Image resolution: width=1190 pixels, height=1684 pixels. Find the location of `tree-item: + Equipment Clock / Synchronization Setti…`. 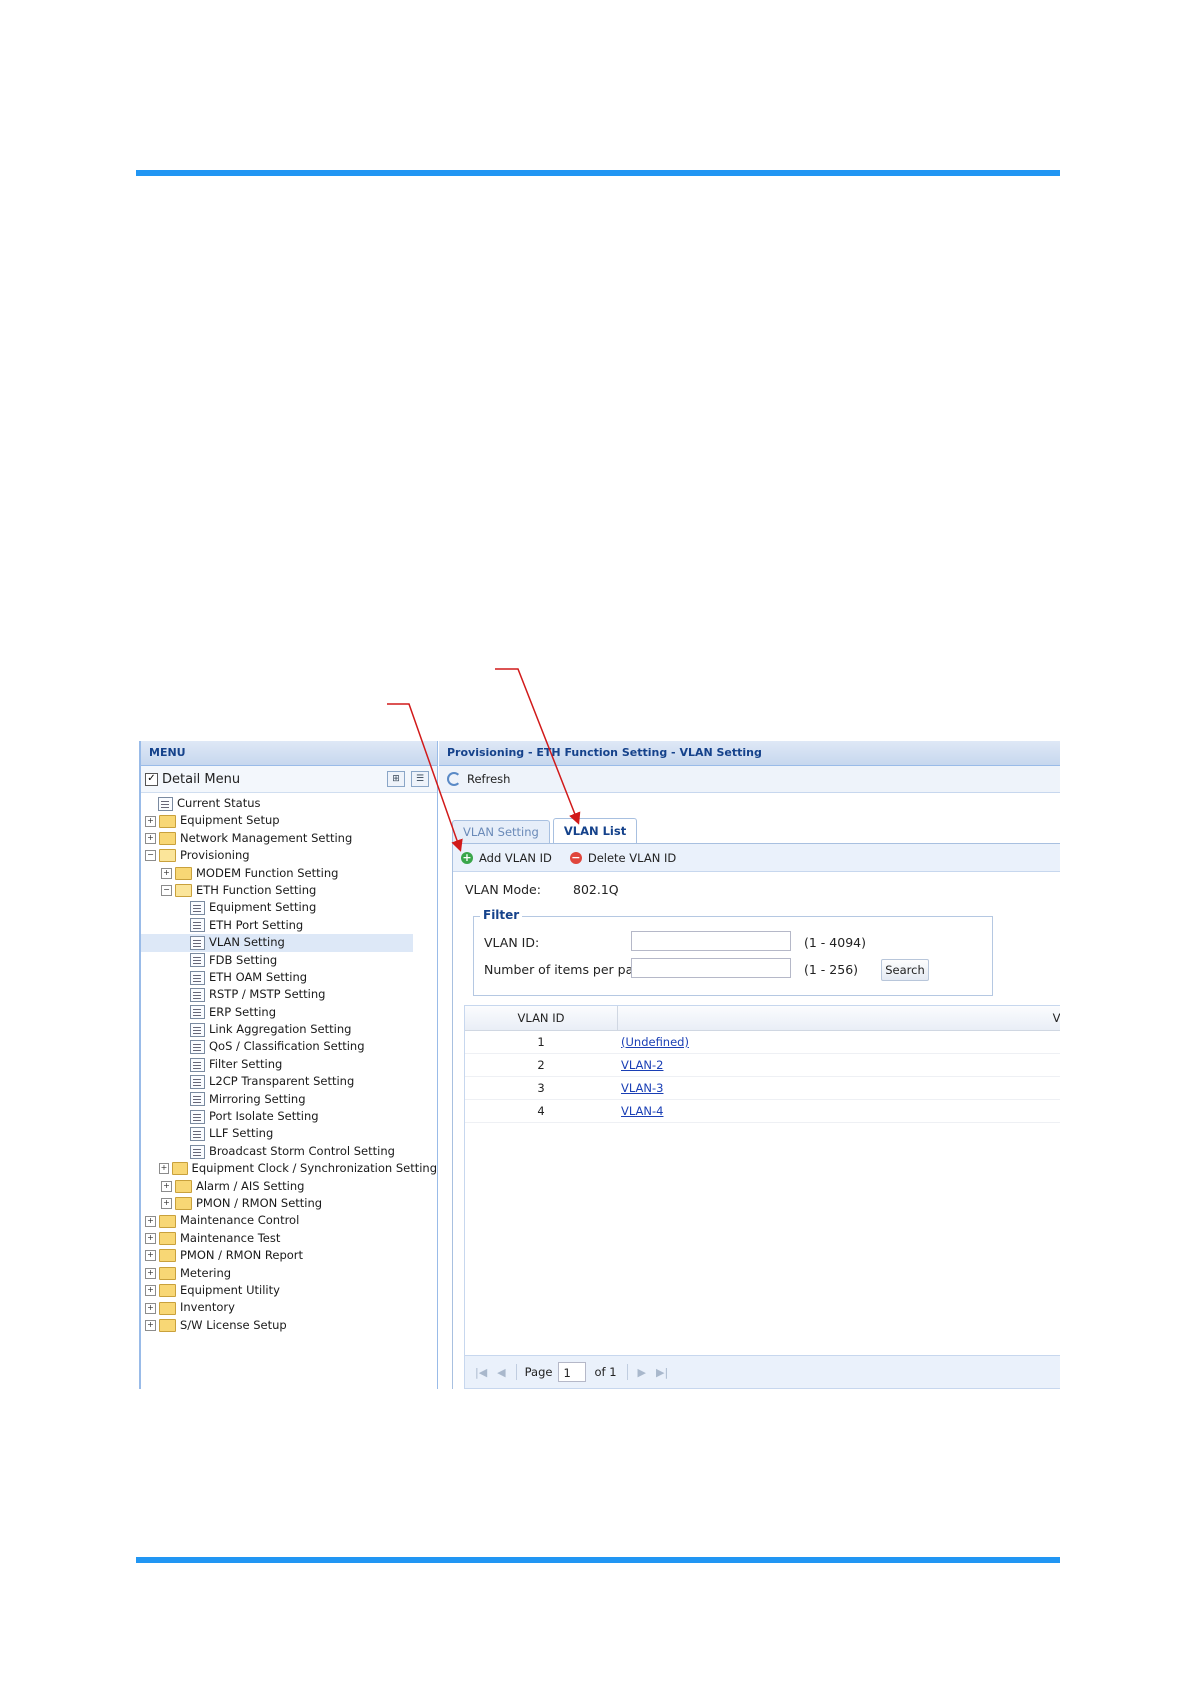

tree-item: + Equipment Clock / Synchronization Setti… is located at coordinates (289, 1168).